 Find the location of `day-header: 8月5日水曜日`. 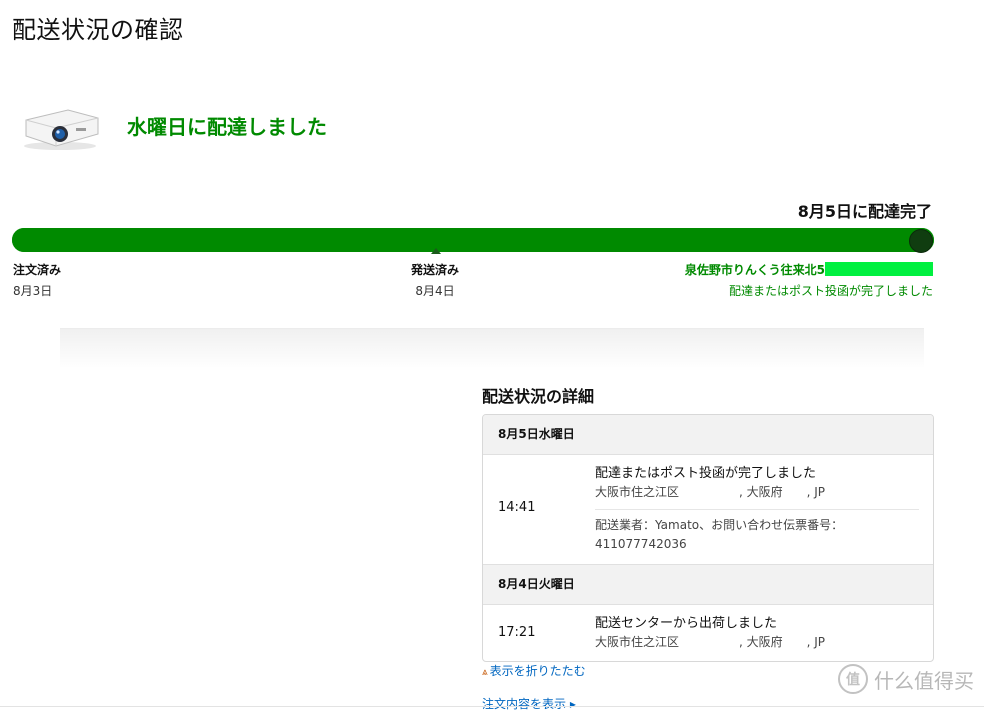

day-header: 8月5日水曜日 is located at coordinates (708, 435).